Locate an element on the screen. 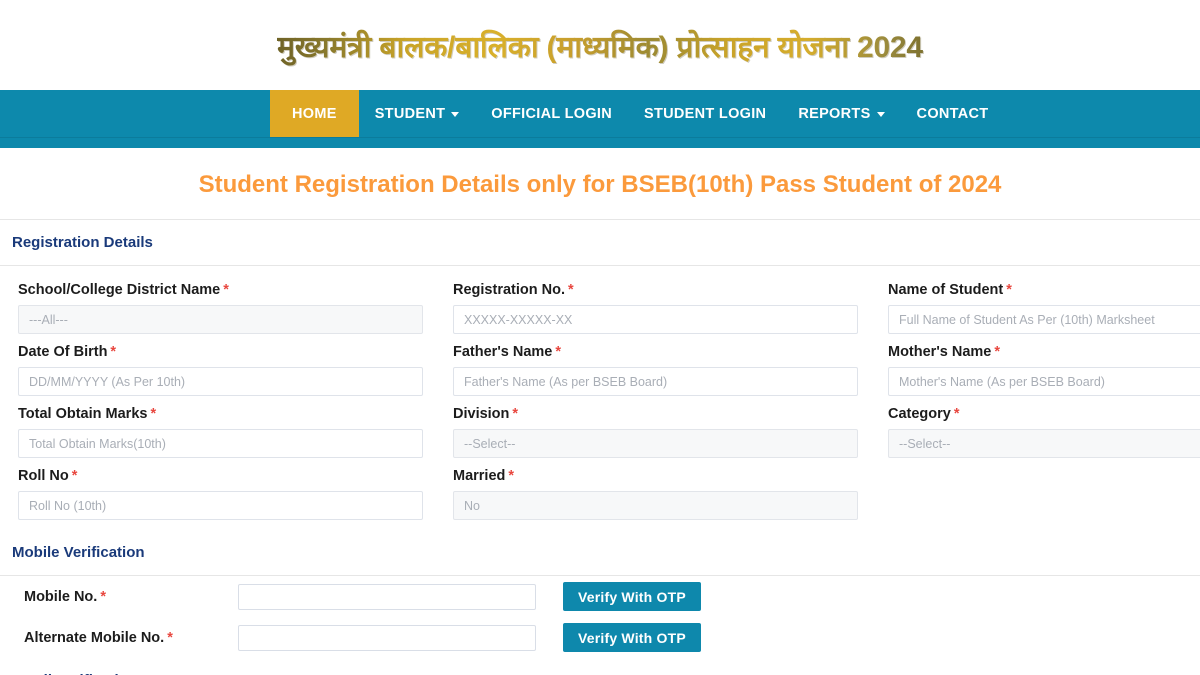  alternate-mobile-no-input is located at coordinates (387, 637).